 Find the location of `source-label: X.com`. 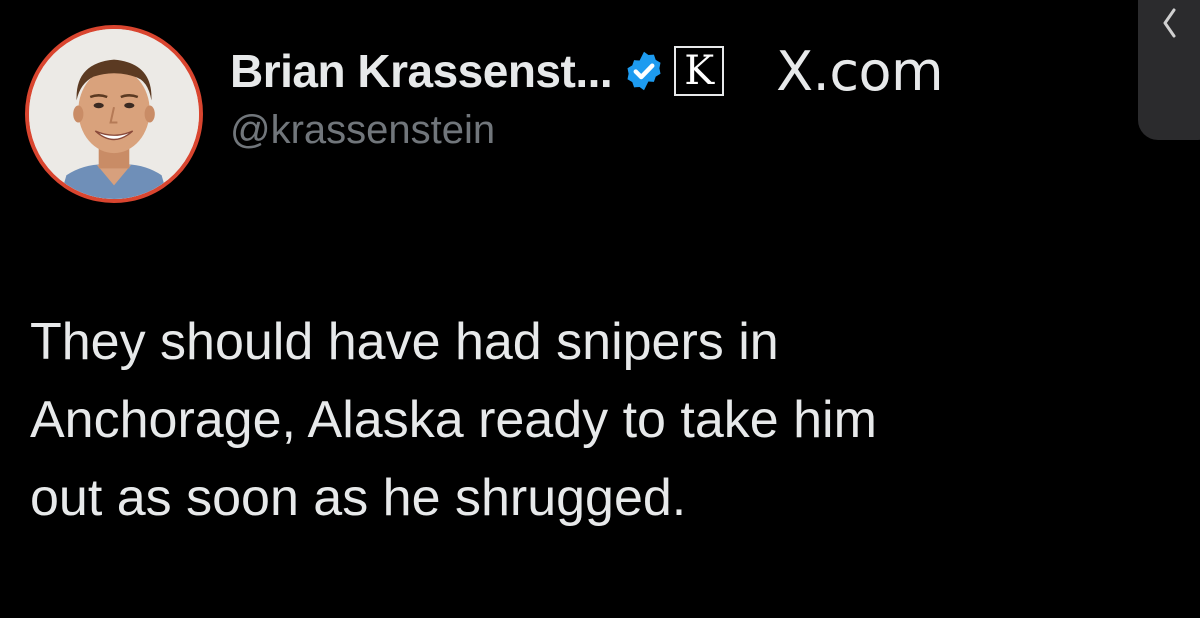

source-label: X.com is located at coordinates (860, 71).